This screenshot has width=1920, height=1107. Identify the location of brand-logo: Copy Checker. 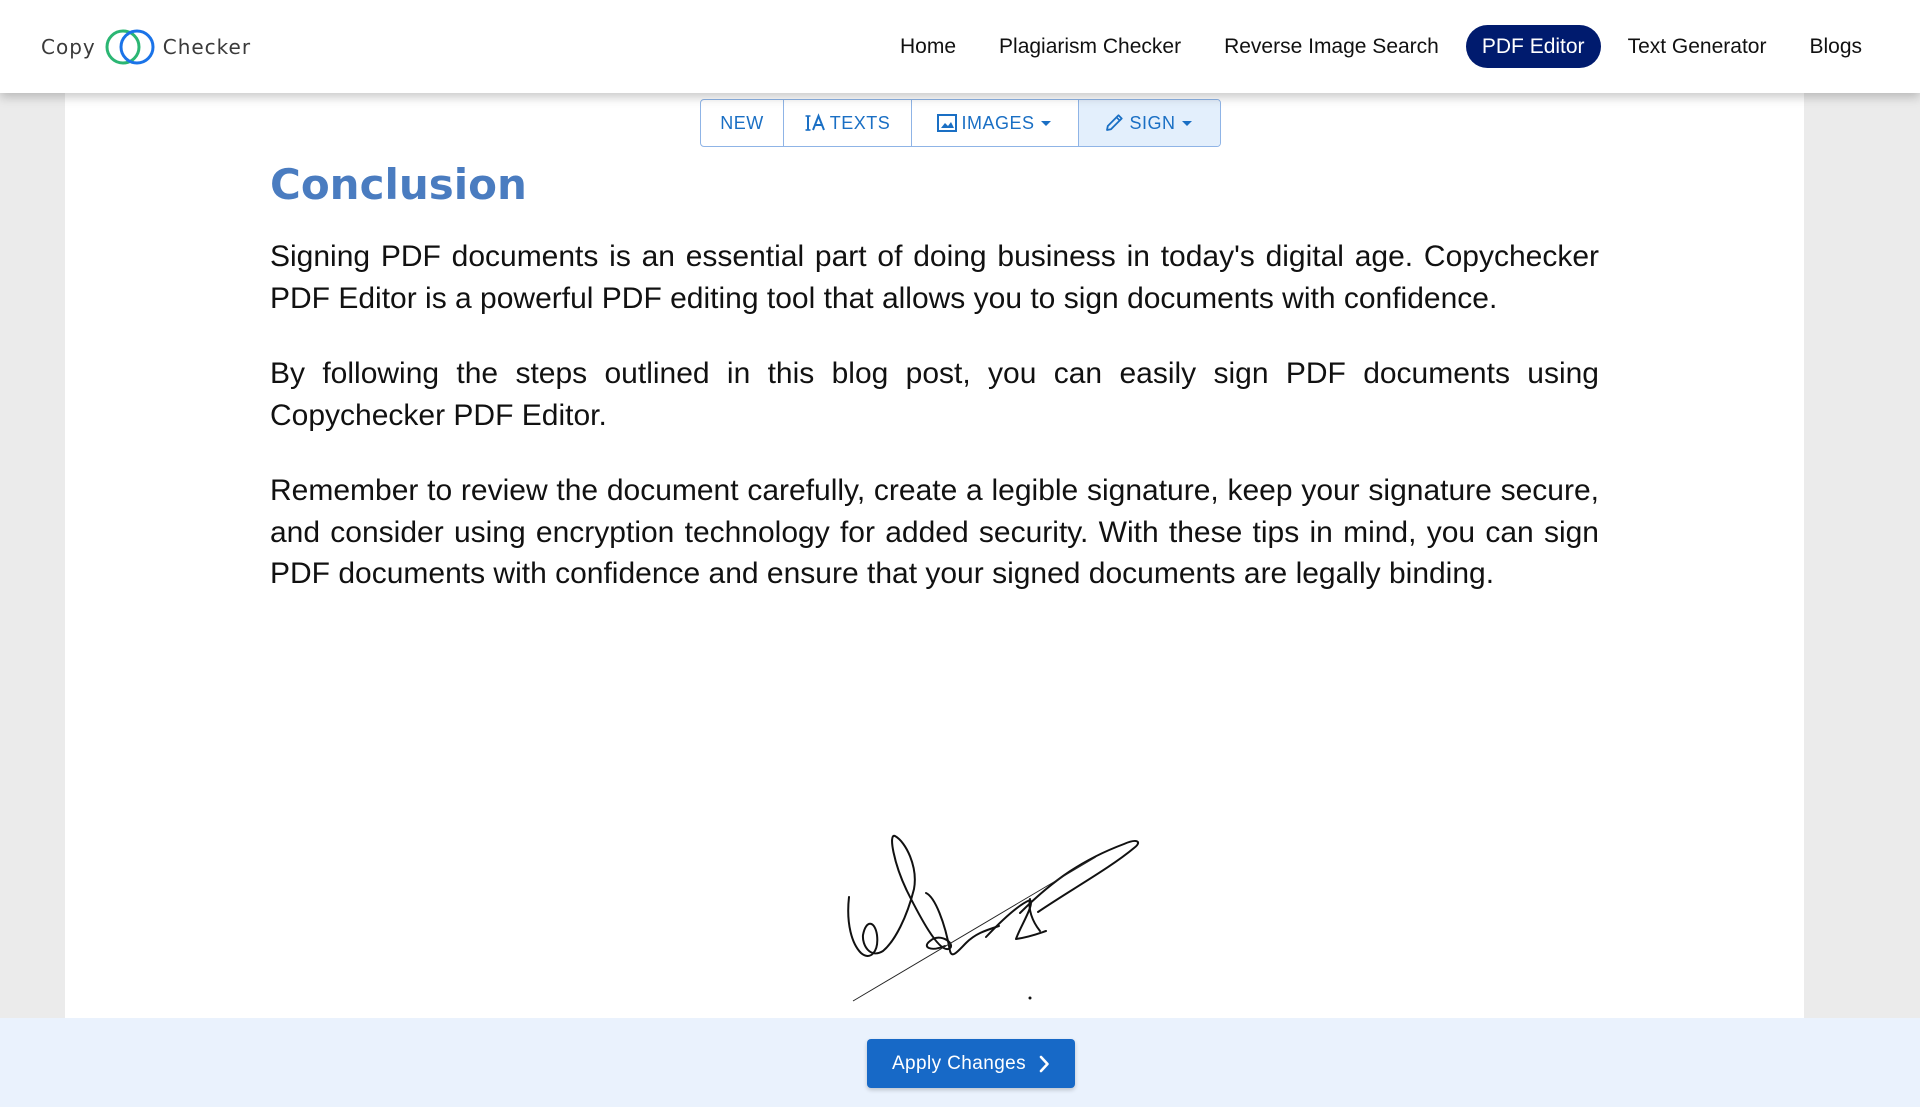
(146, 47).